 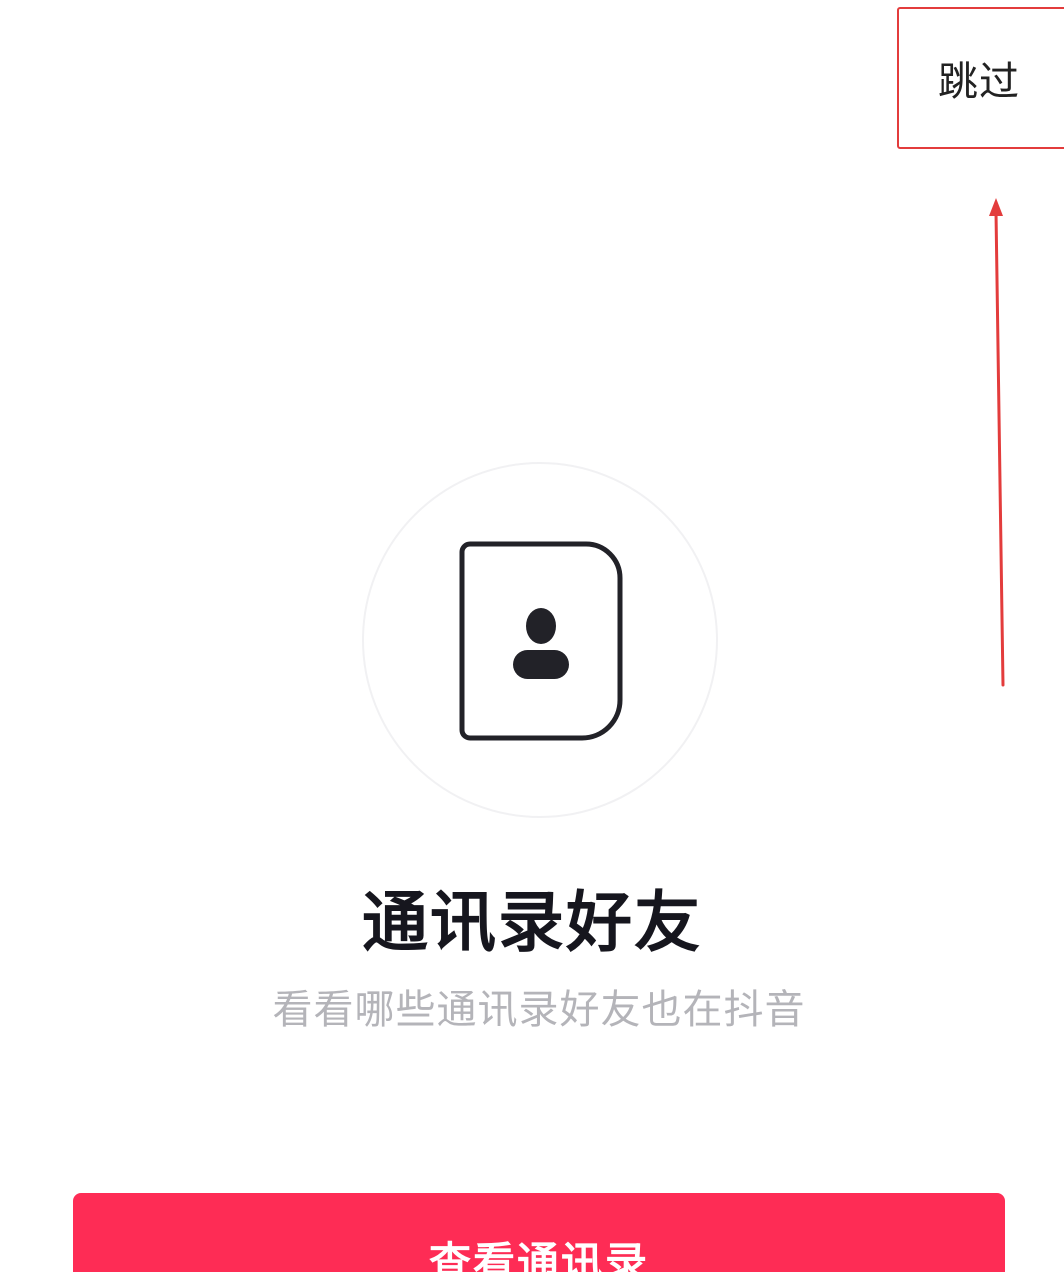 What do you see at coordinates (539, 1232) in the screenshot?
I see `view-contacts-button: 查看通讯录` at bounding box center [539, 1232].